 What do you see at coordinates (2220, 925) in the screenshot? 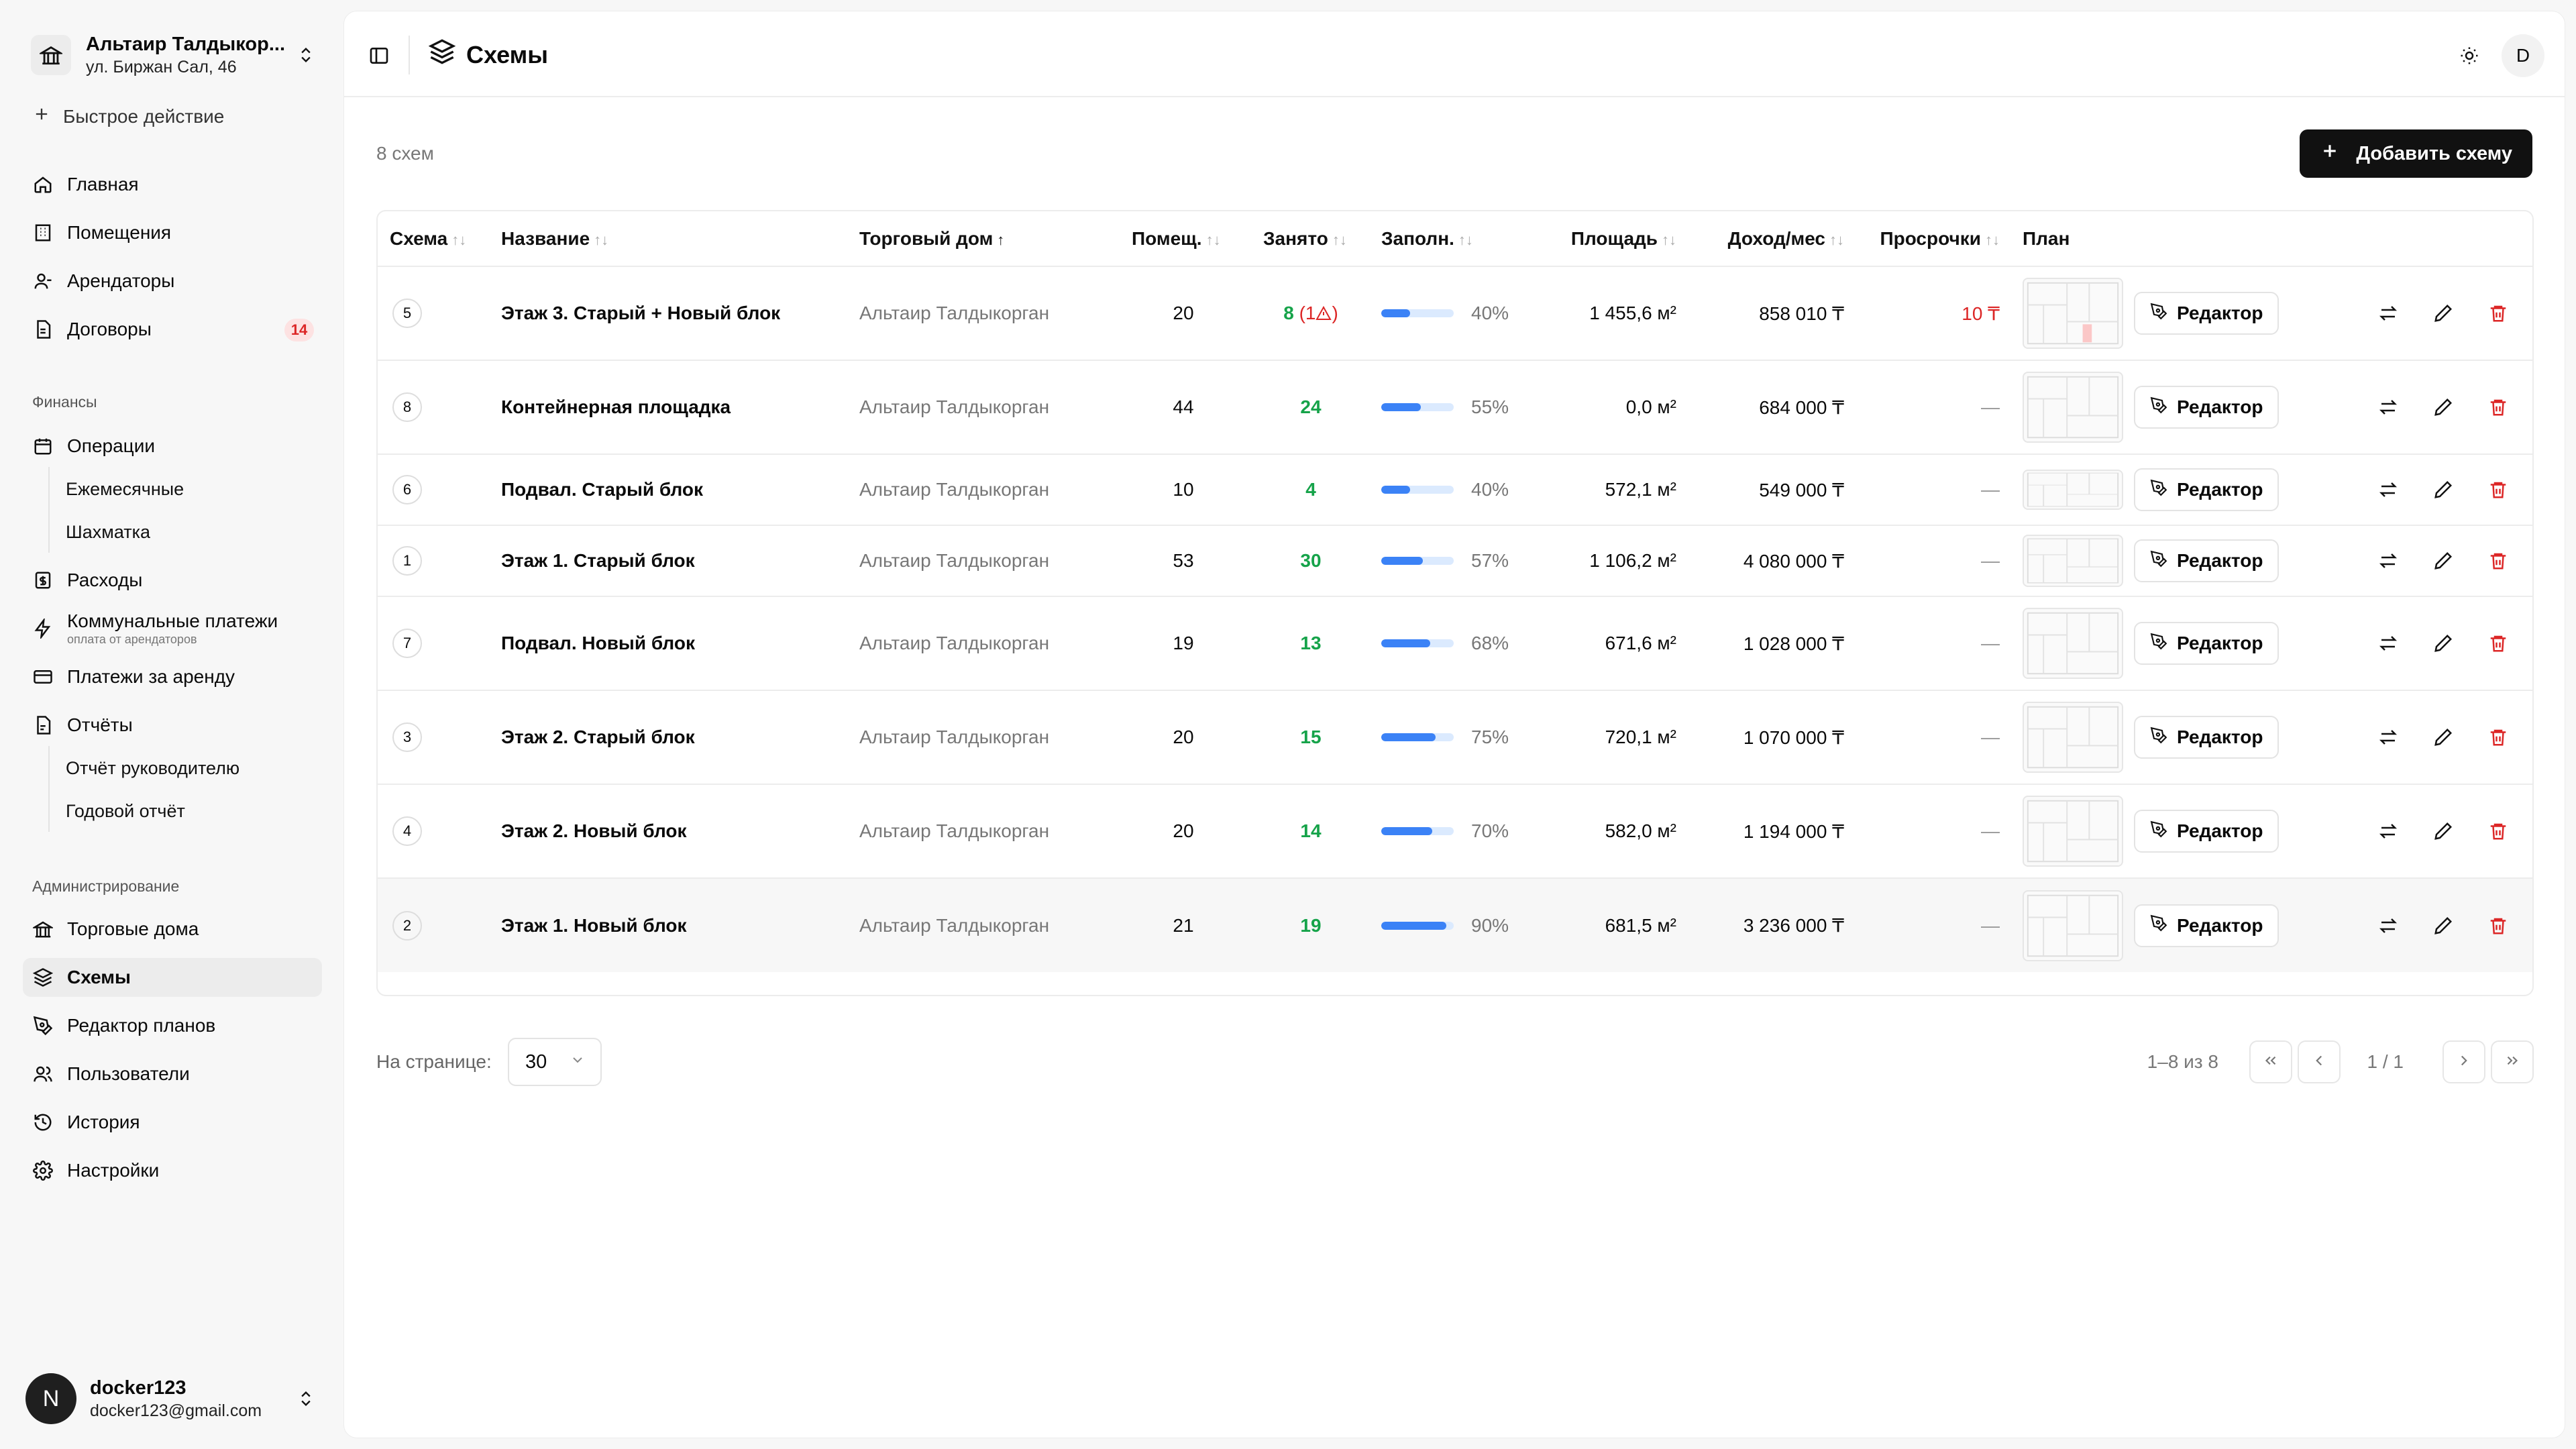
I see `editor-label: Редактор` at bounding box center [2220, 925].